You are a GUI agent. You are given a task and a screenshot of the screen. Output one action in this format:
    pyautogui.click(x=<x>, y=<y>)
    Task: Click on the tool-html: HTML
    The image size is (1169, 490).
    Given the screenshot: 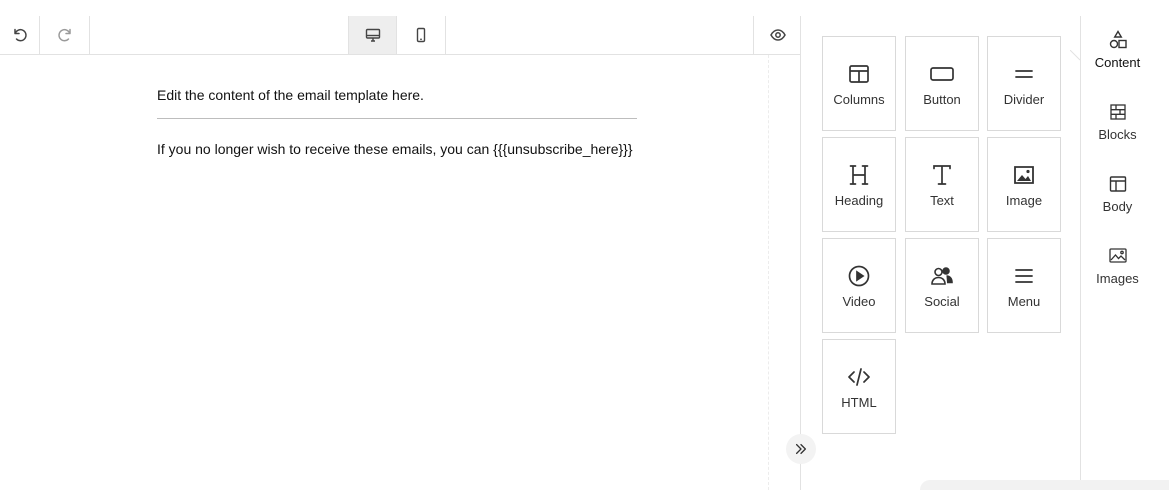 What is the action you would take?
    pyautogui.click(x=859, y=386)
    